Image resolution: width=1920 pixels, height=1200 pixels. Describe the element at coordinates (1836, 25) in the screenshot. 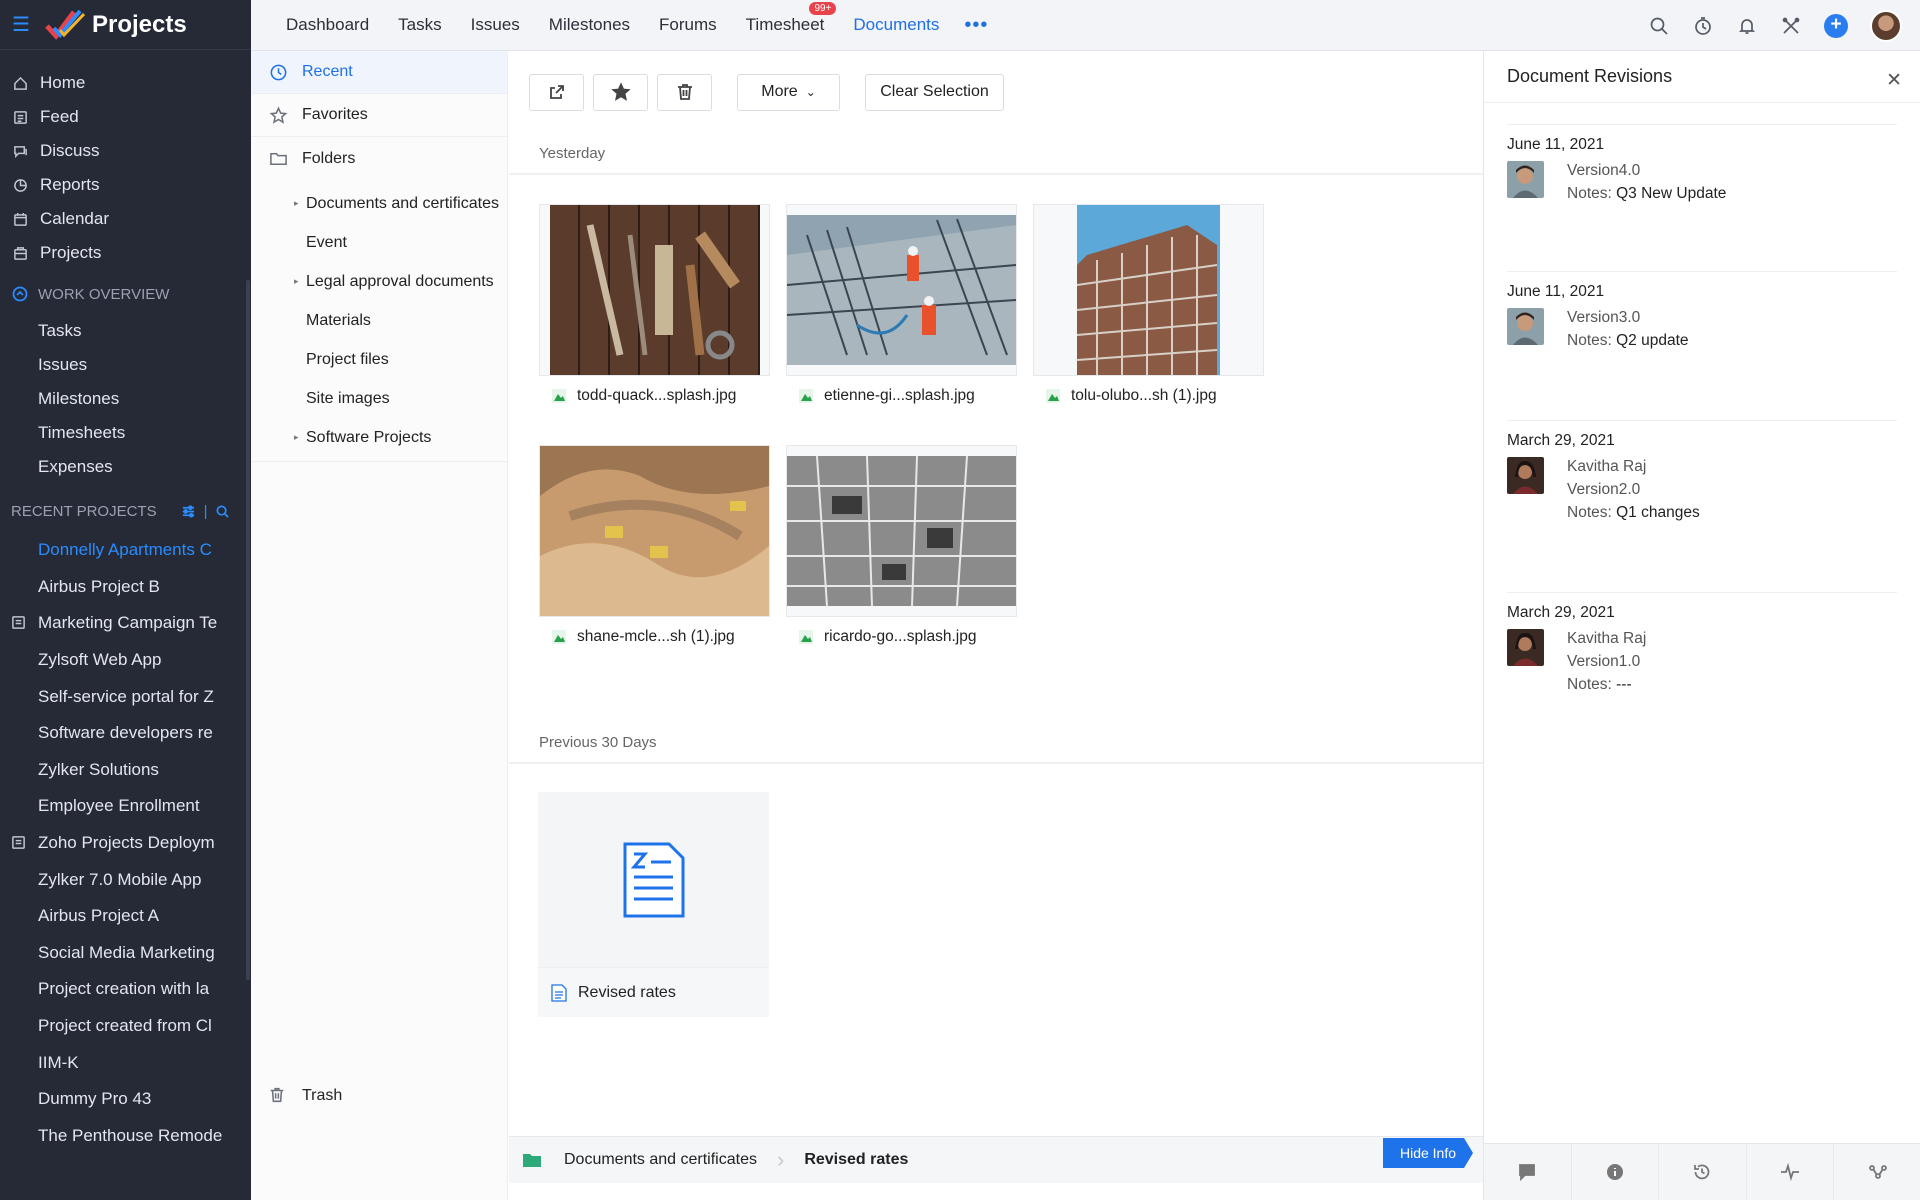

I see `add-new-button: +` at that location.